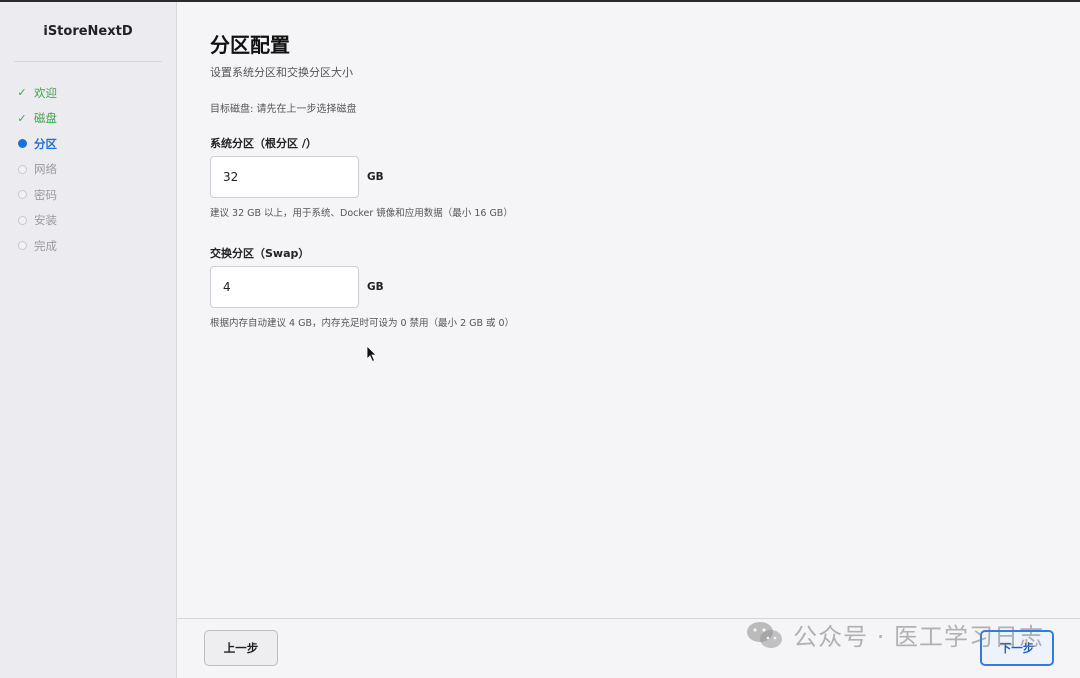 The width and height of the screenshot is (1080, 678). I want to click on swap-partition-label: 交换分区（Swap）, so click(260, 253).